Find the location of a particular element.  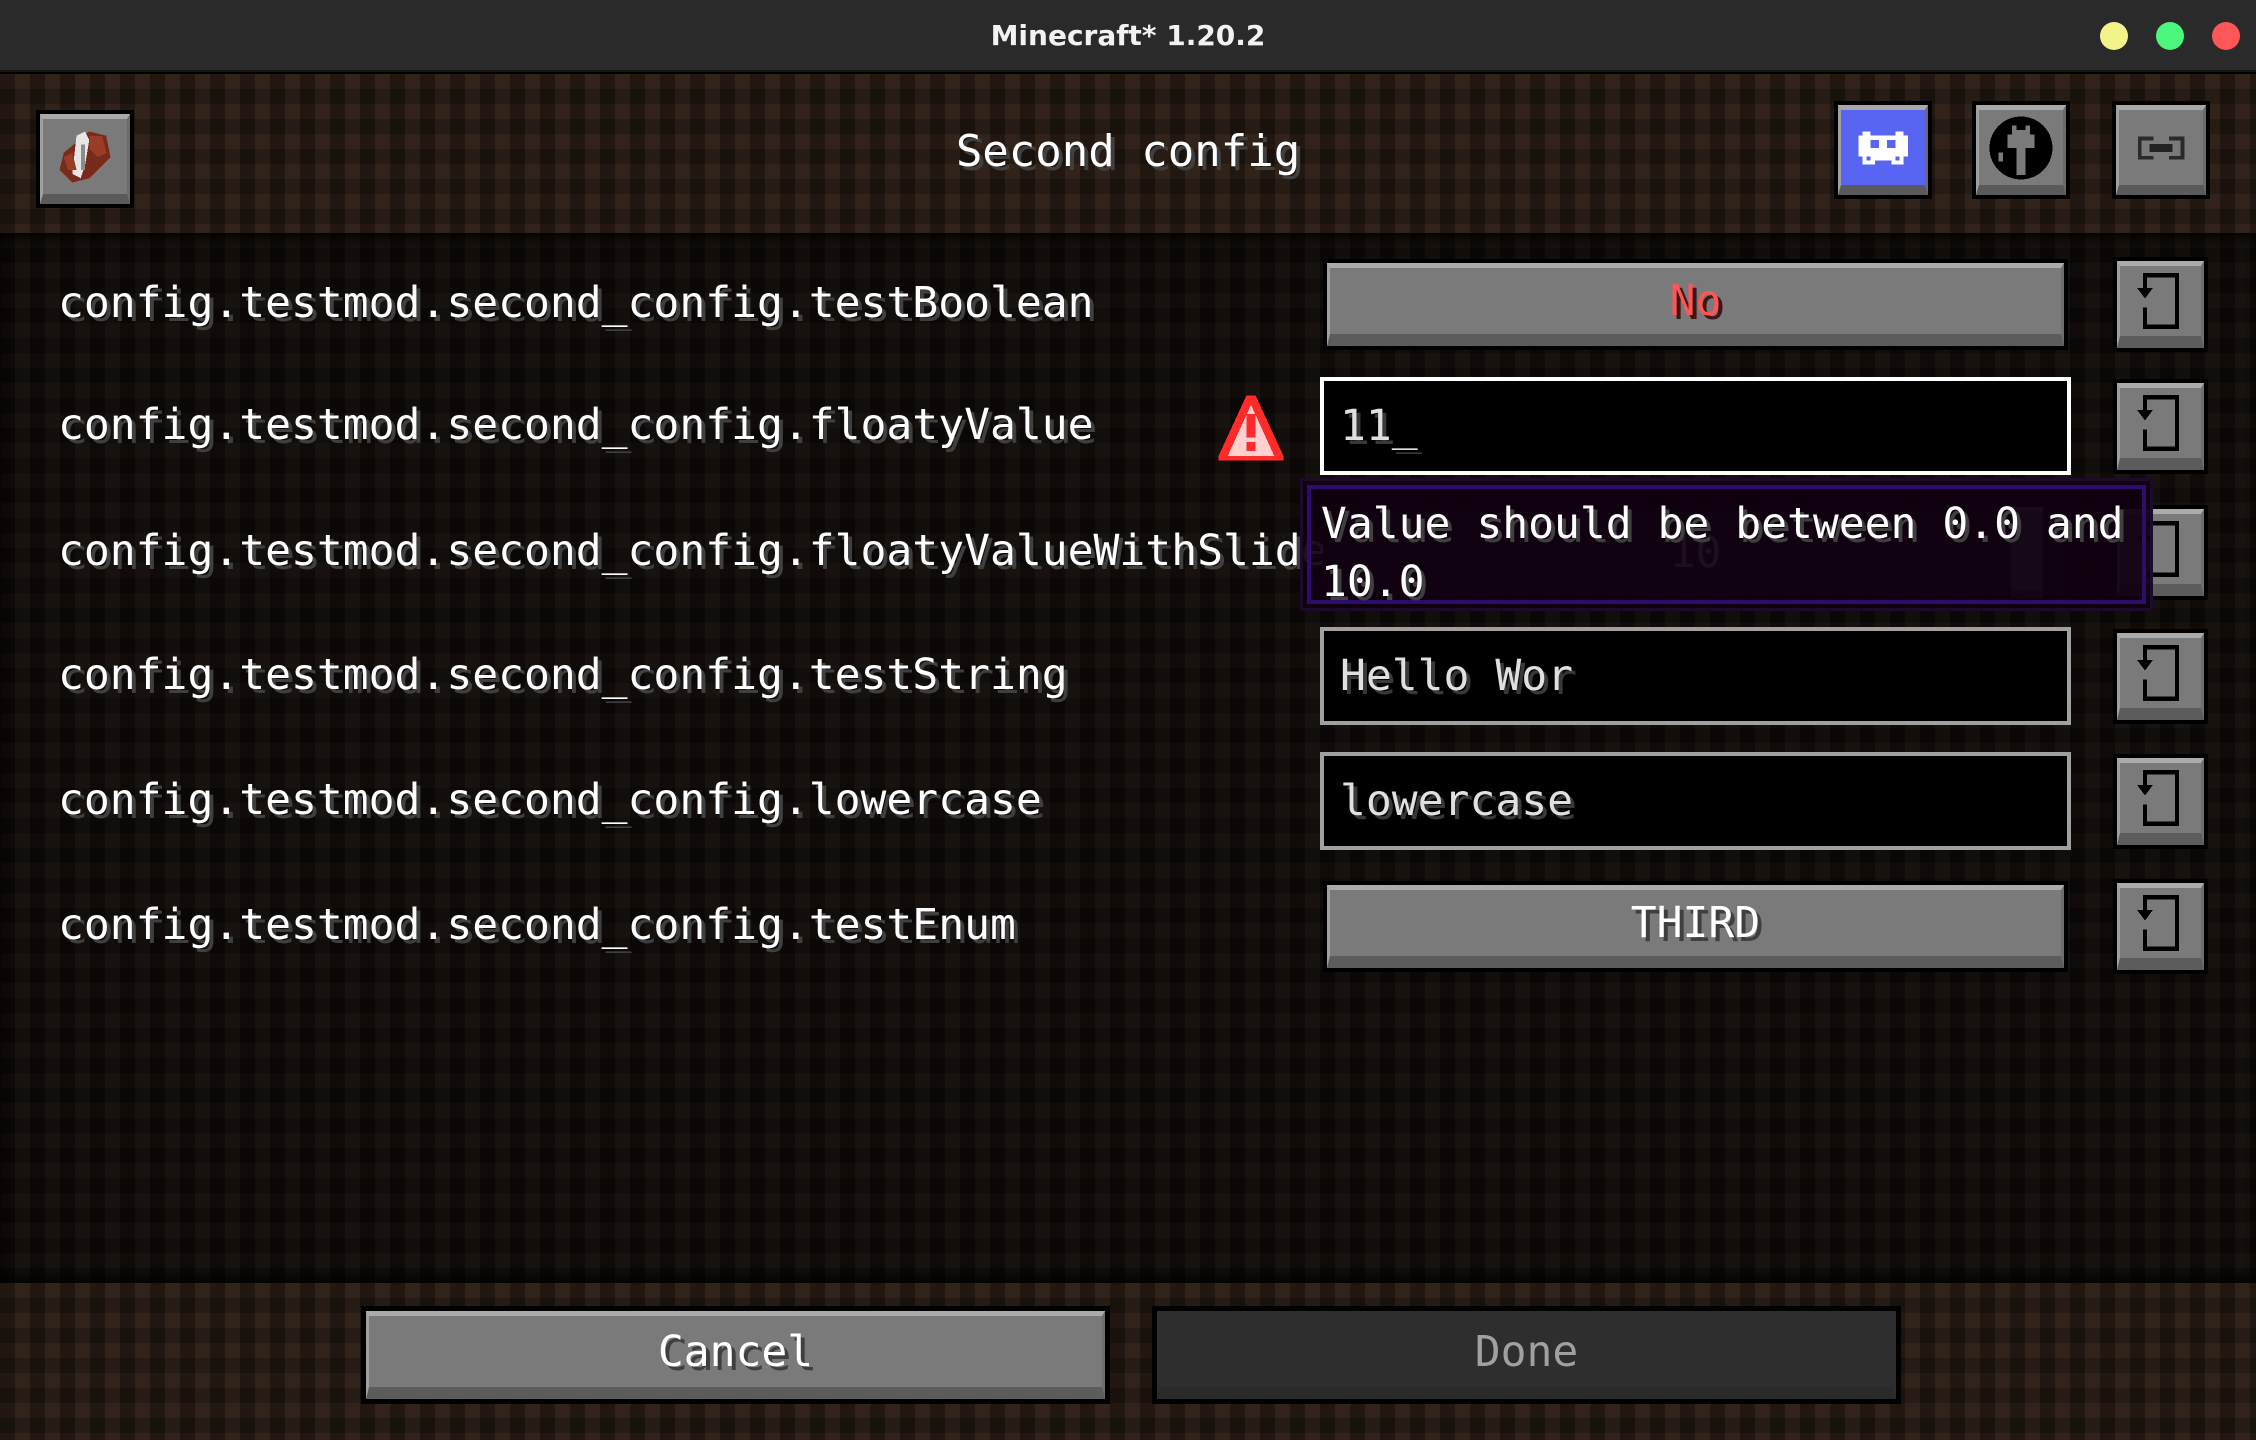

lowercase-input: lowercase is located at coordinates (1695, 801).